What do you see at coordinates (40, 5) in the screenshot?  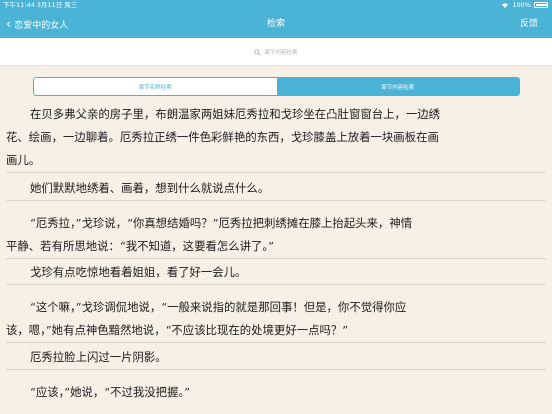 I see `status-time-date: 下午11:44 3月11日 周三` at bounding box center [40, 5].